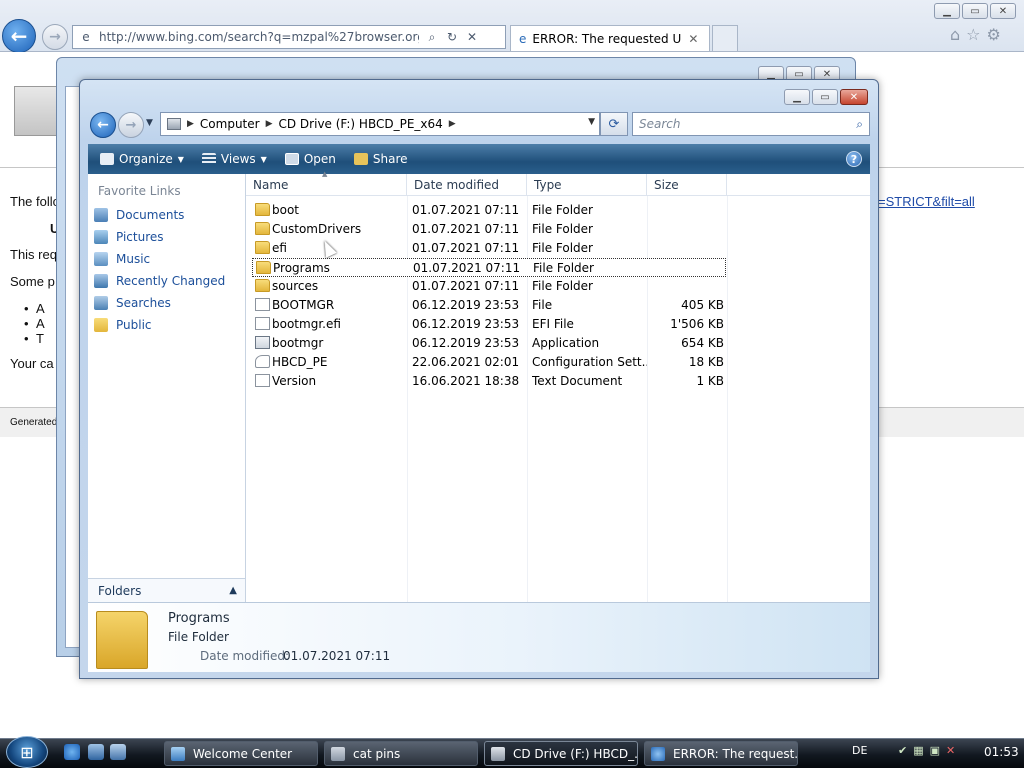  I want to click on security-icon: ✔, so click(902, 750).